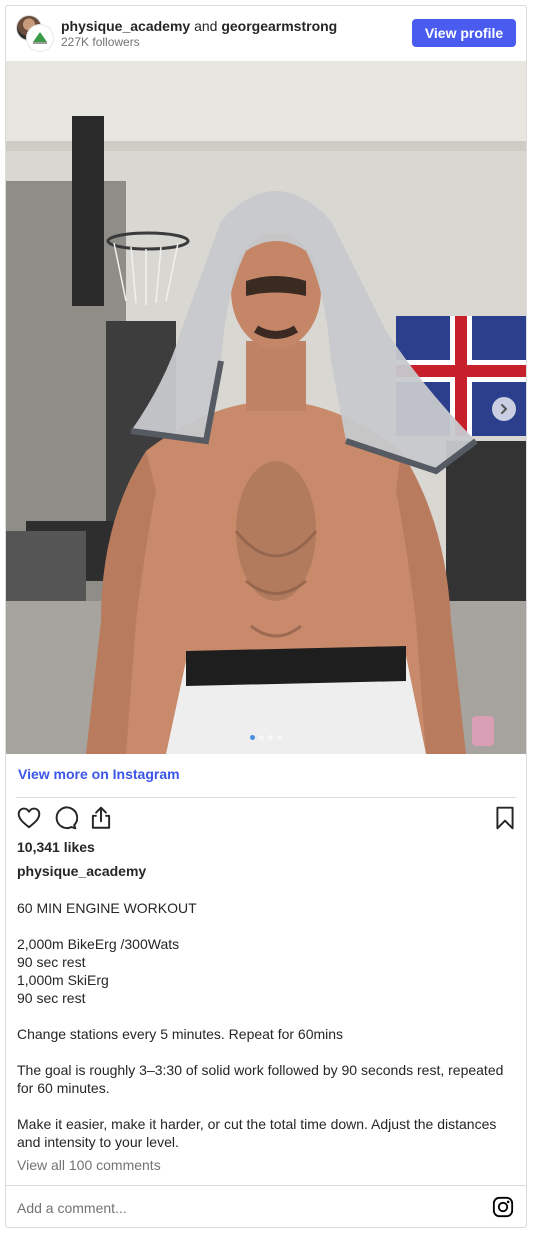 This screenshot has width=535, height=1234. Describe the element at coordinates (279, 26) in the screenshot. I see `username-link: georgearmstrong` at that location.